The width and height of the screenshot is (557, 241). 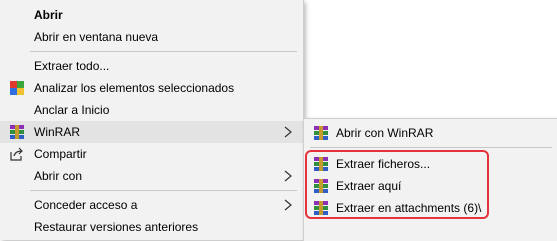 What do you see at coordinates (96, 37) in the screenshot?
I see `menu-item-label: Abrir en ventana nueva` at bounding box center [96, 37].